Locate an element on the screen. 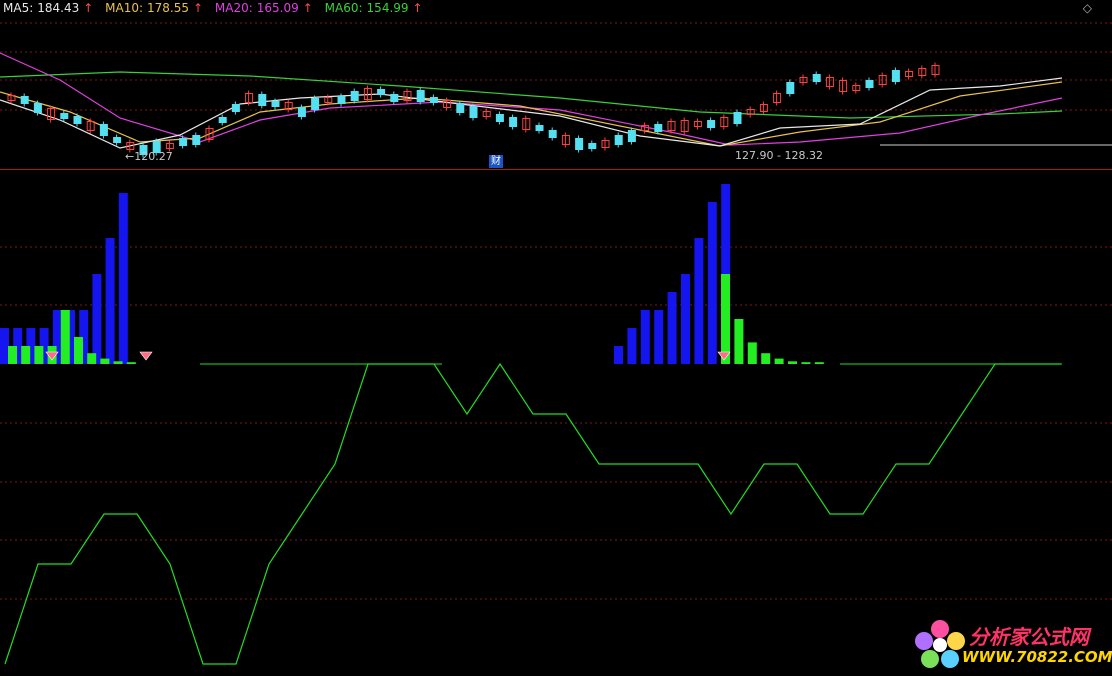 Image resolution: width=1112 pixels, height=676 pixels. flower-logo-icon is located at coordinates (940, 644).